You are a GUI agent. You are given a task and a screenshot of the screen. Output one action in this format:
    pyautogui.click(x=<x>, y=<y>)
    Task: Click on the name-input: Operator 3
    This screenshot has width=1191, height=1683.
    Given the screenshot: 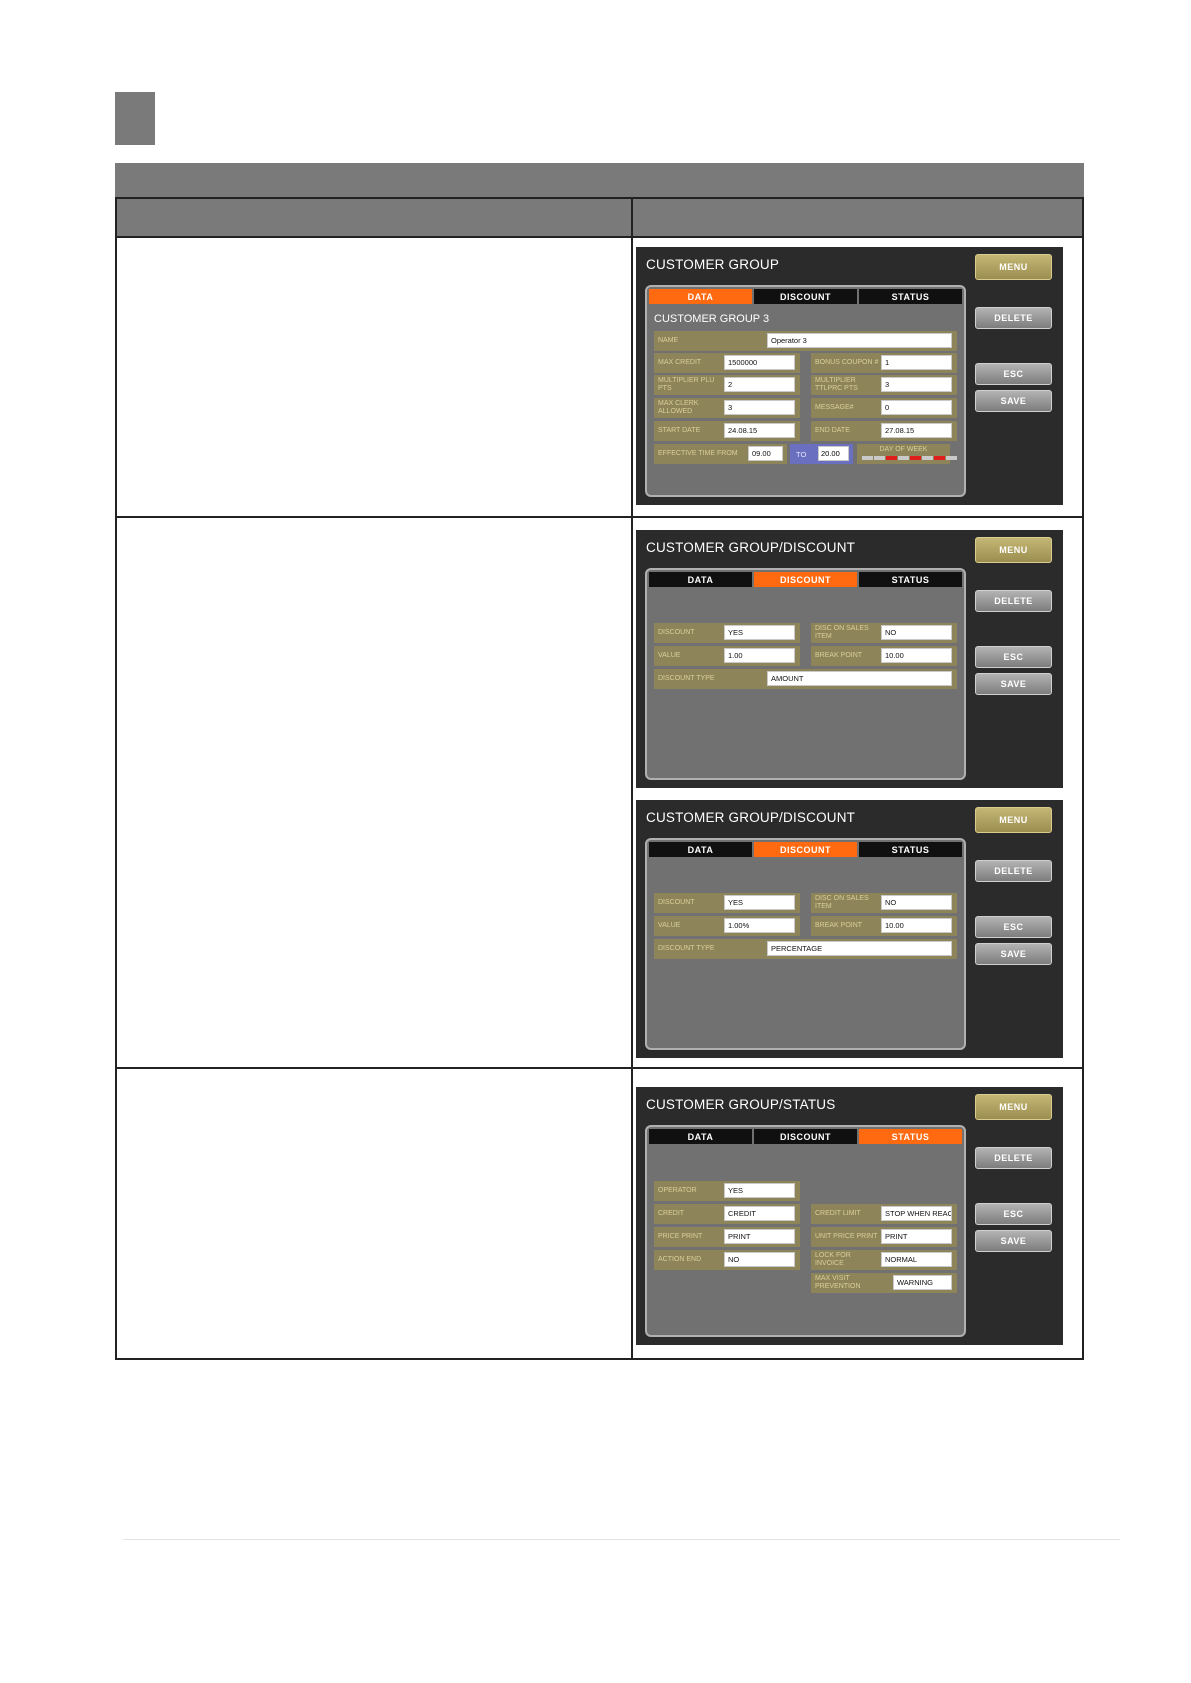 What is the action you would take?
    pyautogui.click(x=859, y=340)
    